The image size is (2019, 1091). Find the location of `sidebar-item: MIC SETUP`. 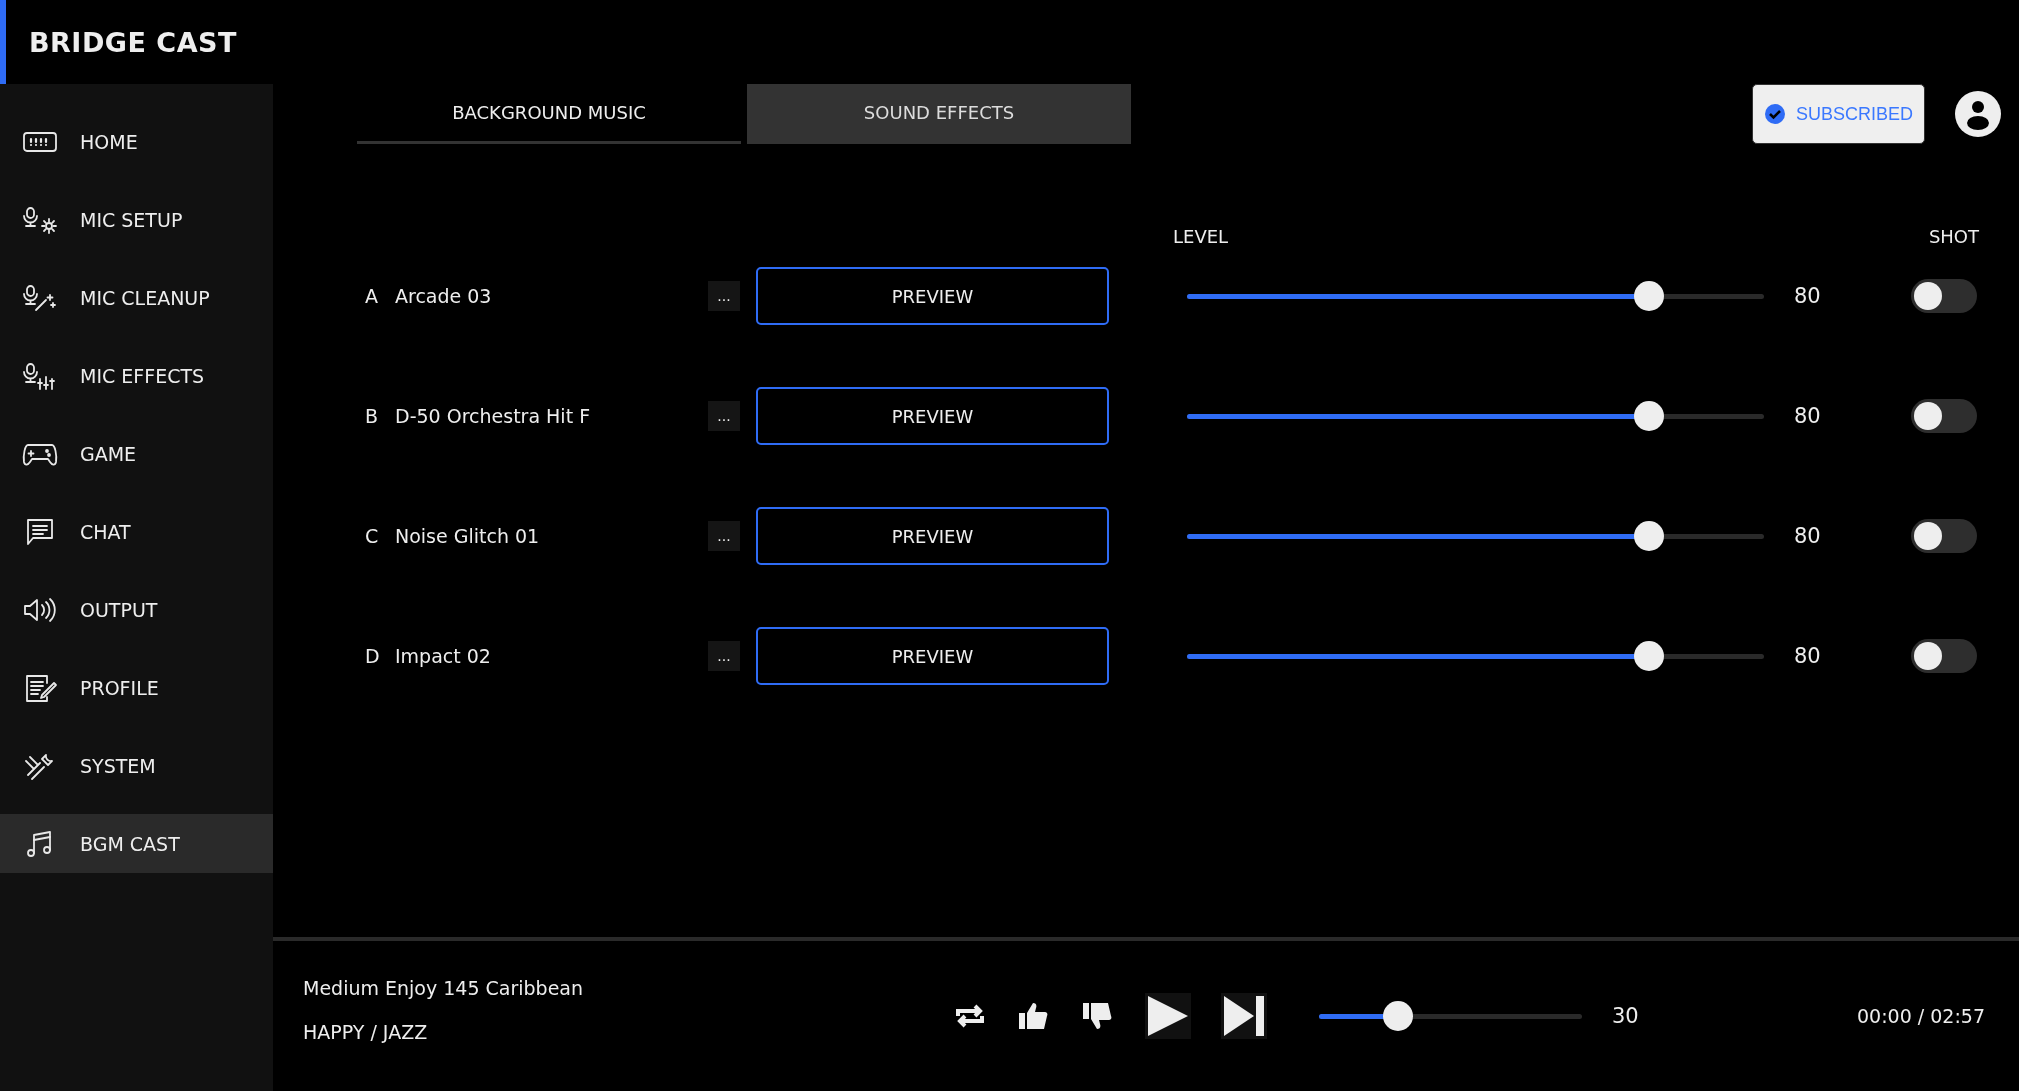

sidebar-item: MIC SETUP is located at coordinates (136, 219).